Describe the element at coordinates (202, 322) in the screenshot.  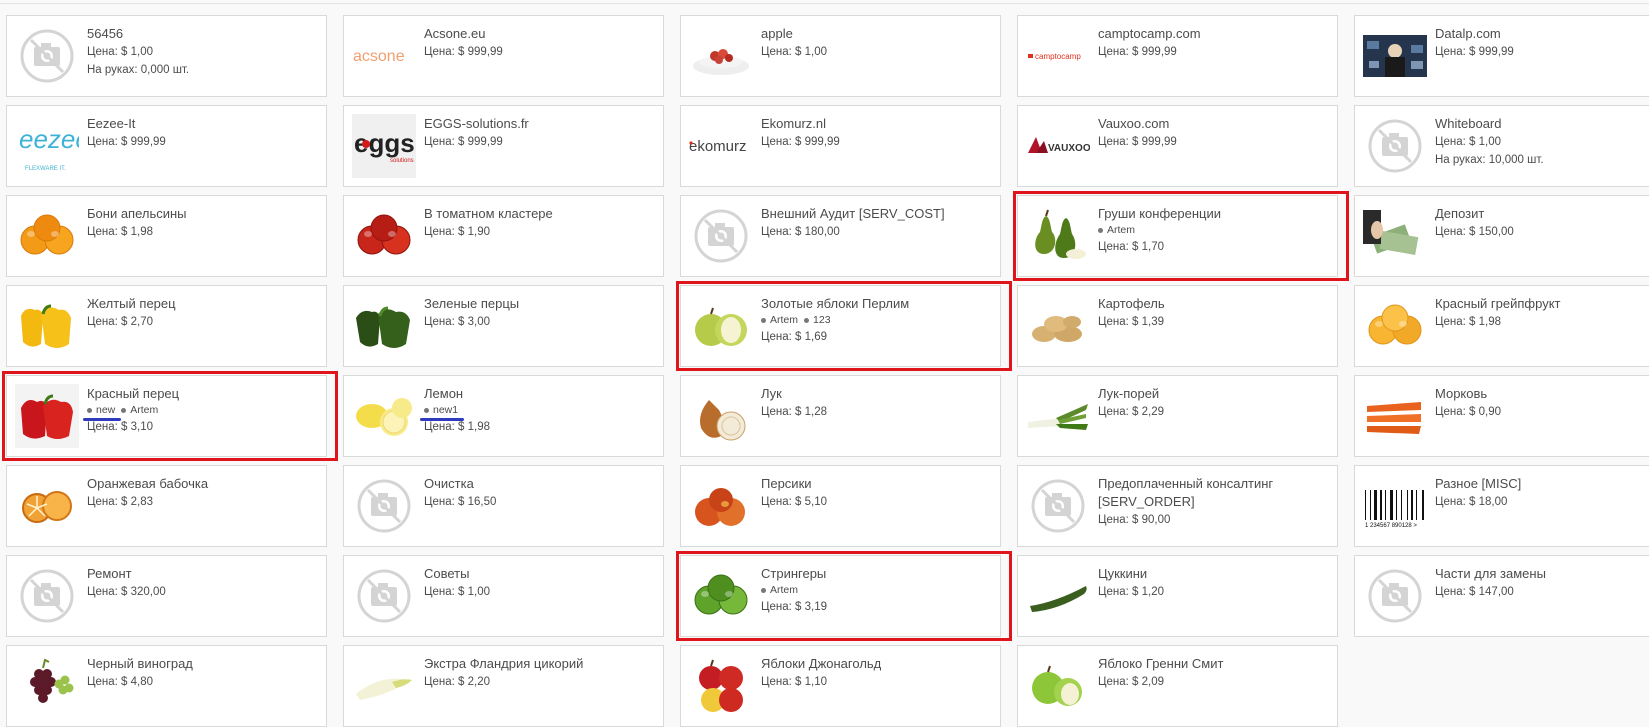
I see `product-price: Цена: $ 2,70` at that location.